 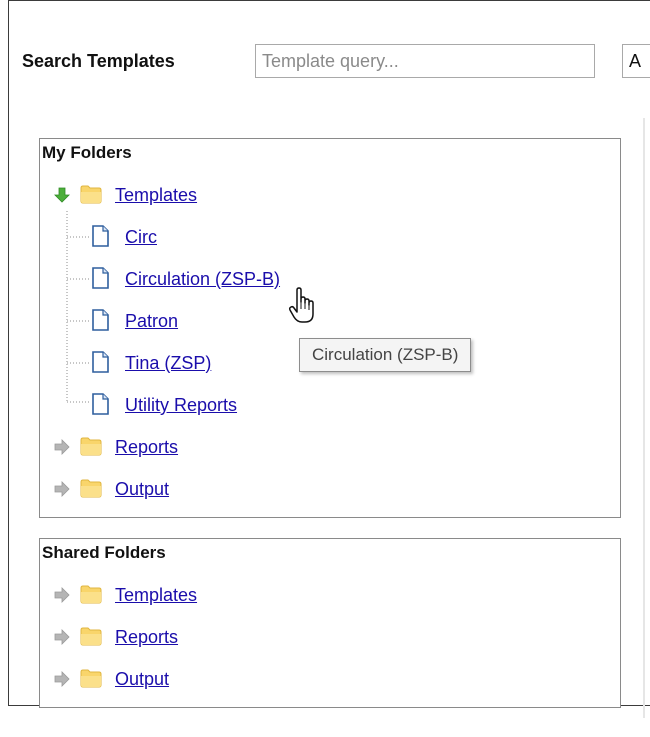 What do you see at coordinates (98, 61) in the screenshot?
I see `search-templates-label: Search Templates` at bounding box center [98, 61].